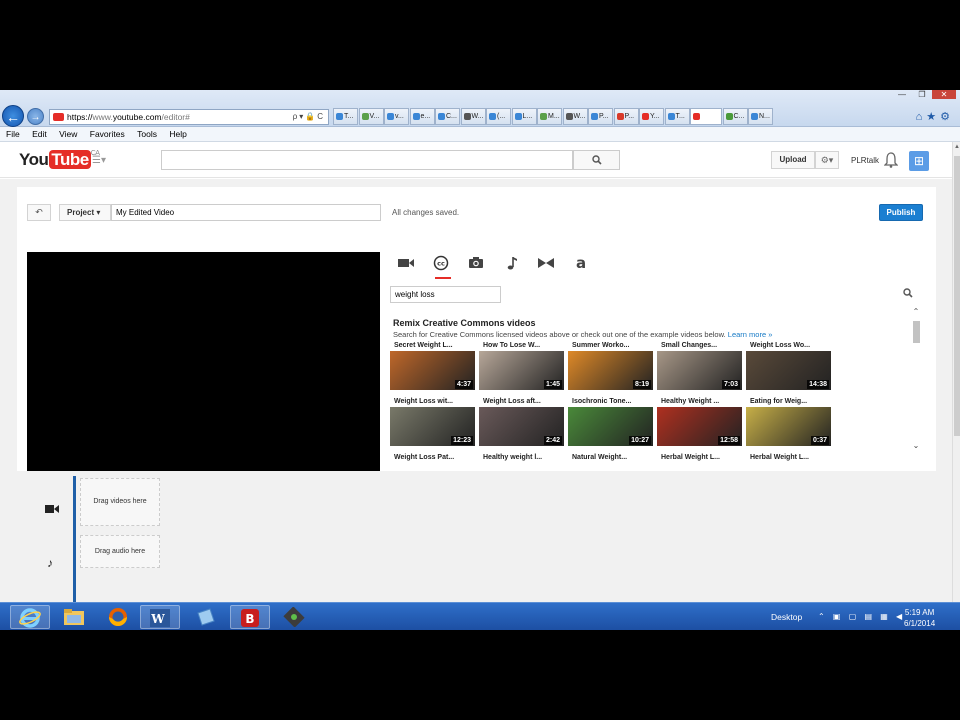  What do you see at coordinates (50, 563) in the screenshot?
I see `music-note-icon: ♪` at bounding box center [50, 563].